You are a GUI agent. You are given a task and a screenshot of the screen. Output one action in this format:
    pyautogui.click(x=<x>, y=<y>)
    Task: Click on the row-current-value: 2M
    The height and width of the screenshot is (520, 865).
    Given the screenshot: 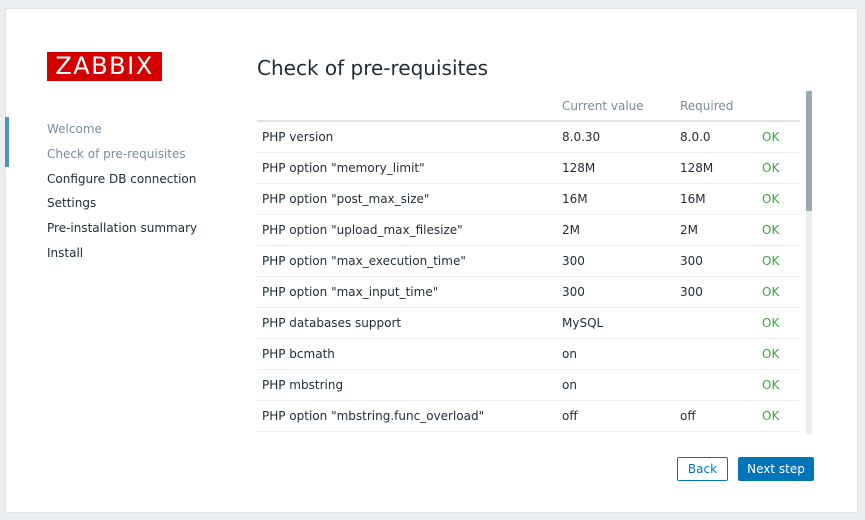 What is the action you would take?
    pyautogui.click(x=616, y=230)
    